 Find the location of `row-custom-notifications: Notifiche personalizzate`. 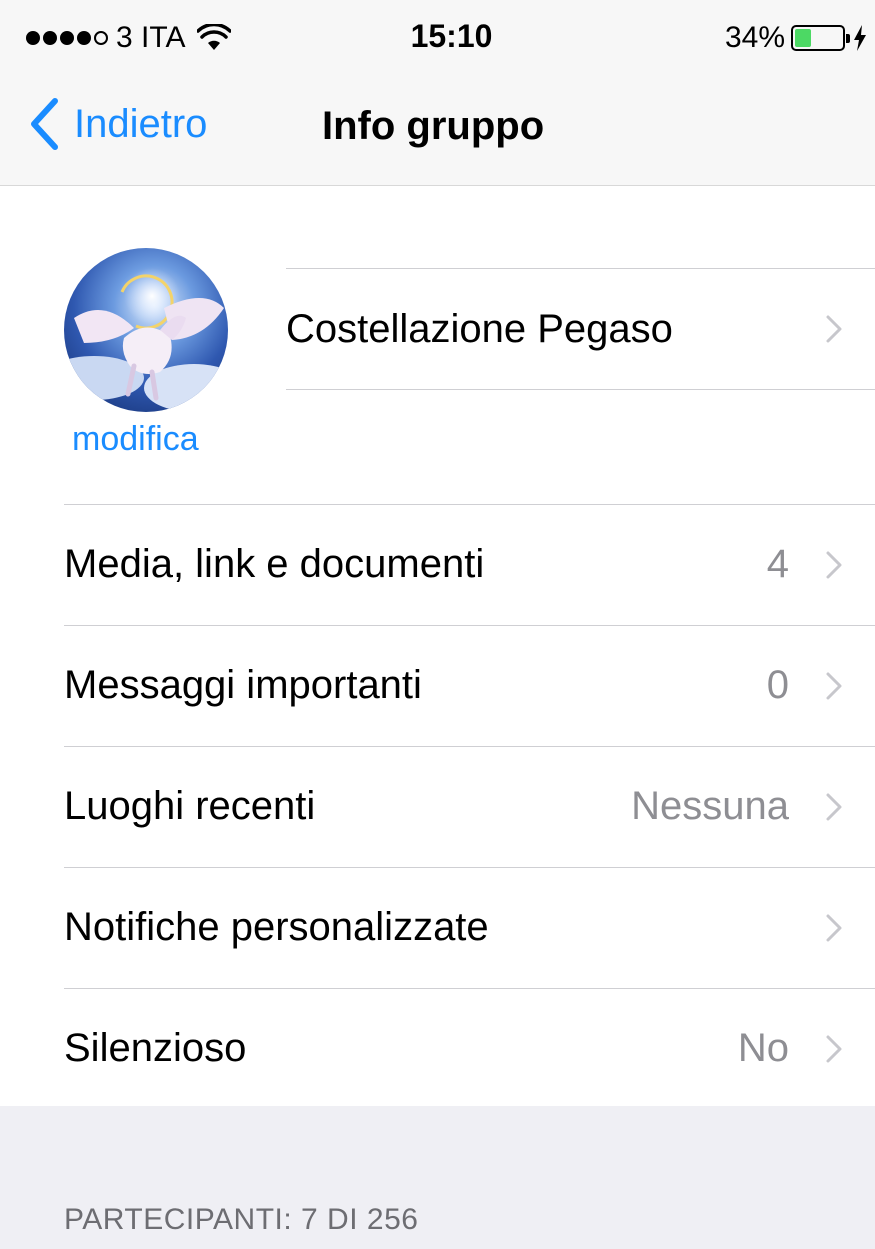

row-custom-notifications: Notifiche personalizzate is located at coordinates (437, 927).